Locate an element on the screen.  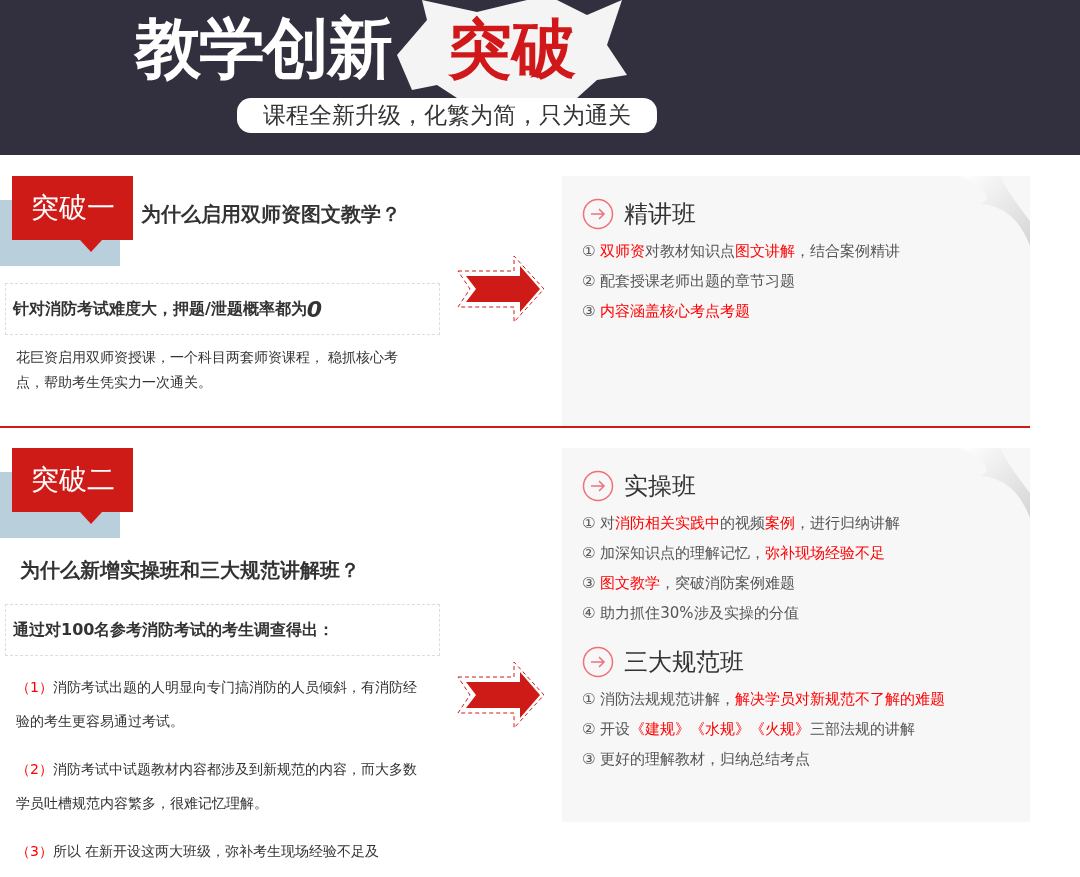
body-paragraph: （2）消防考试中试题教材内容都涉及到新规范的内容，而大多数学员吐槽规范内容繁多，很难记忆理解。 is located at coordinates (217, 786).